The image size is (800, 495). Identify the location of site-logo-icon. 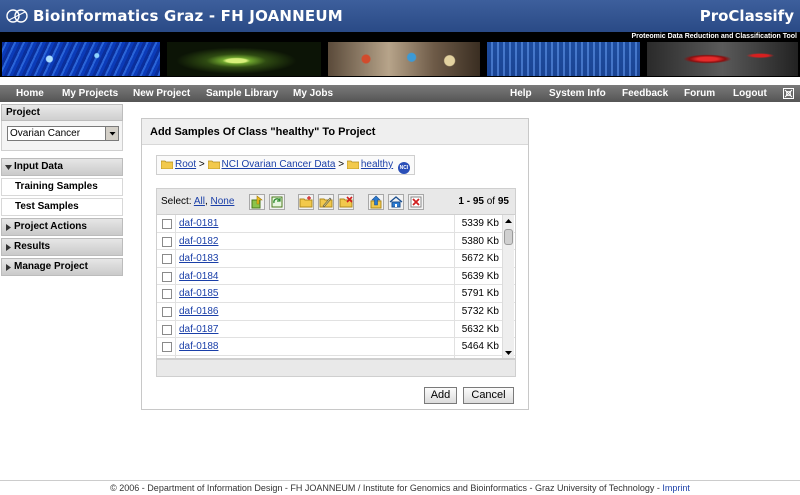
(17, 16).